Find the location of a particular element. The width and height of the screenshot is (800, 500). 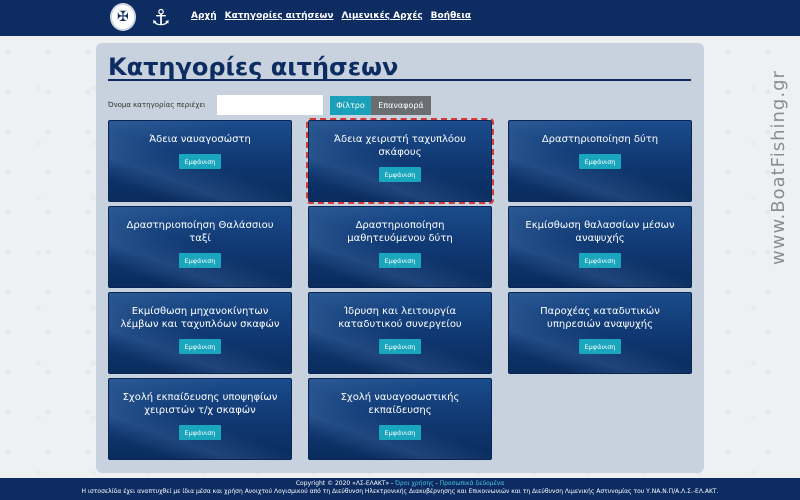

category-card-sea-taxi: Δραστηριοποίηση Θαλάσσιου ταξί Εμφάνιση is located at coordinates (200, 247).